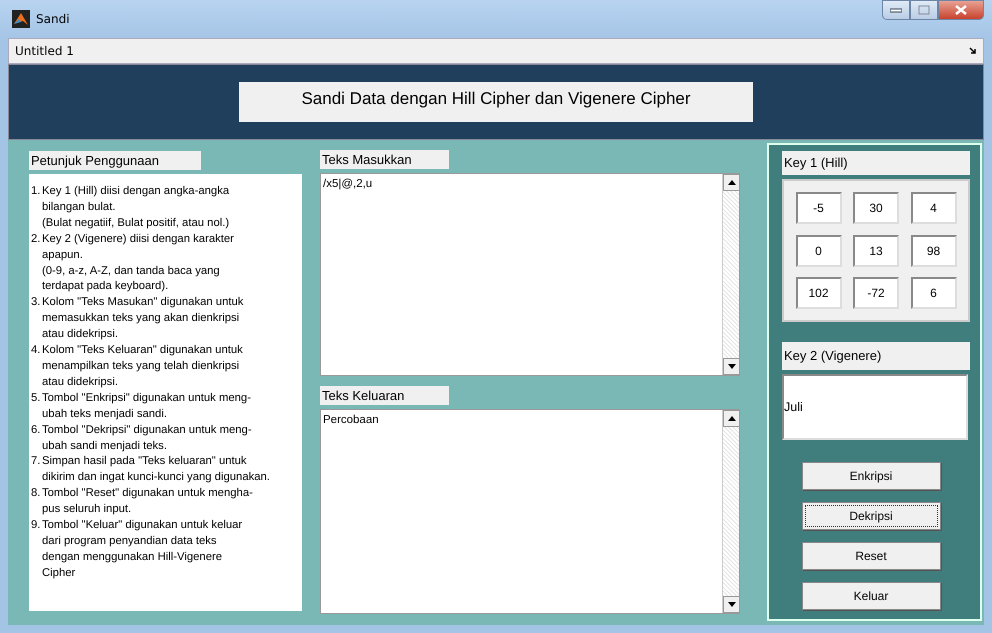 This screenshot has height=633, width=992. Describe the element at coordinates (871, 596) in the screenshot. I see `action-button: Keluar` at that location.